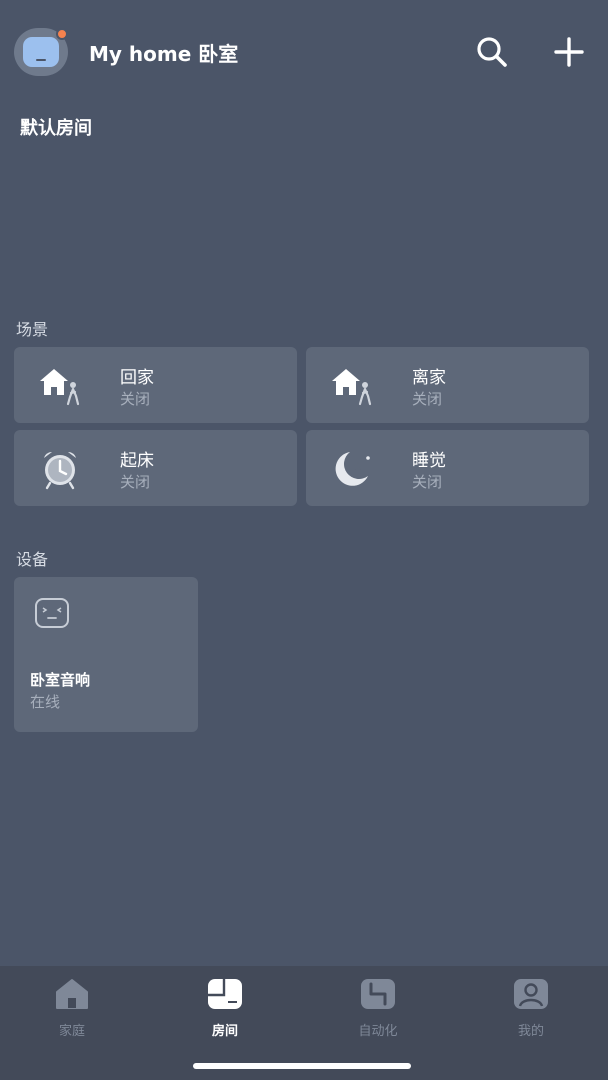  Describe the element at coordinates (304, 50) in the screenshot. I see `top-header: My home 卧室` at that location.